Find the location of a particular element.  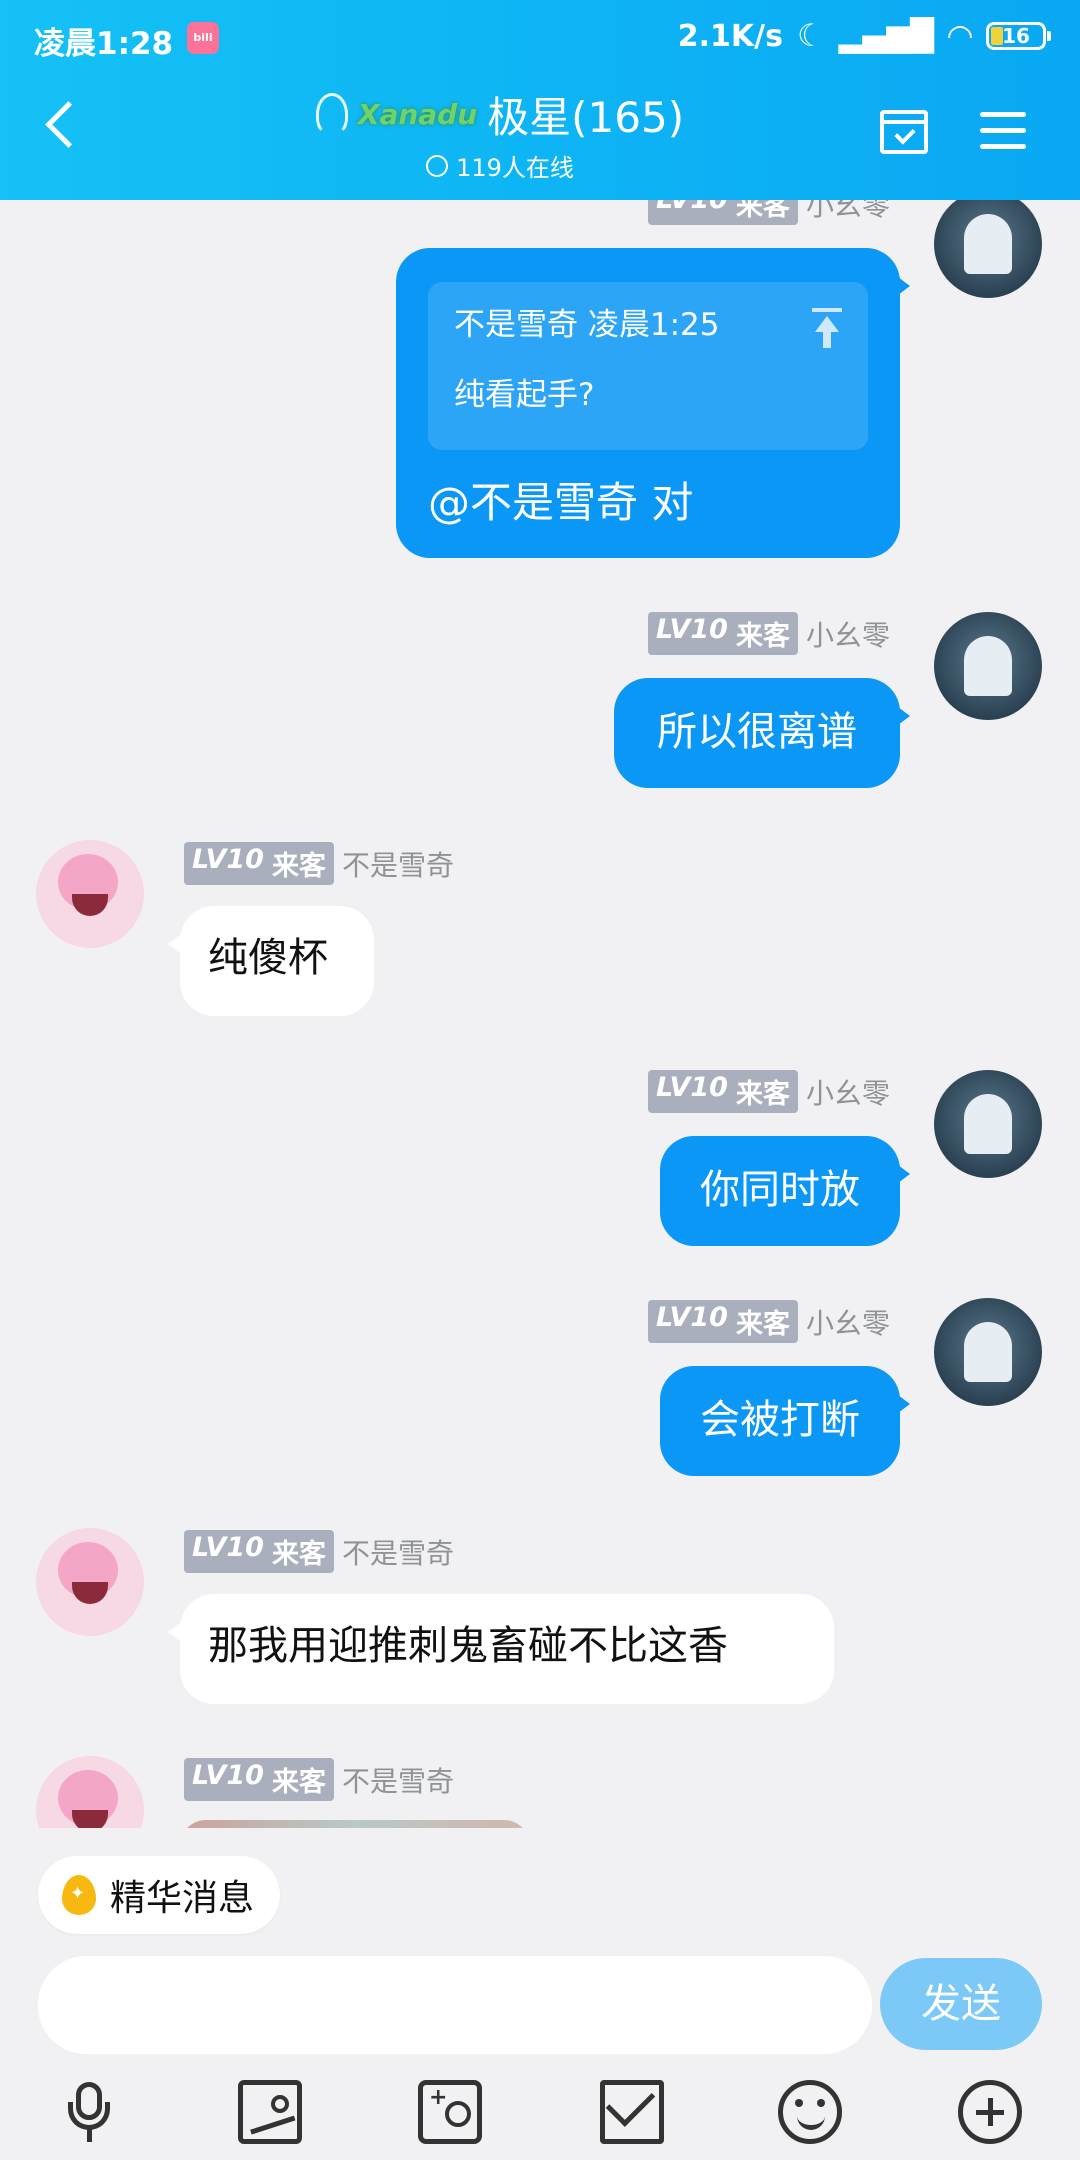

bilibili-notification-icon: bili is located at coordinates (203, 38).